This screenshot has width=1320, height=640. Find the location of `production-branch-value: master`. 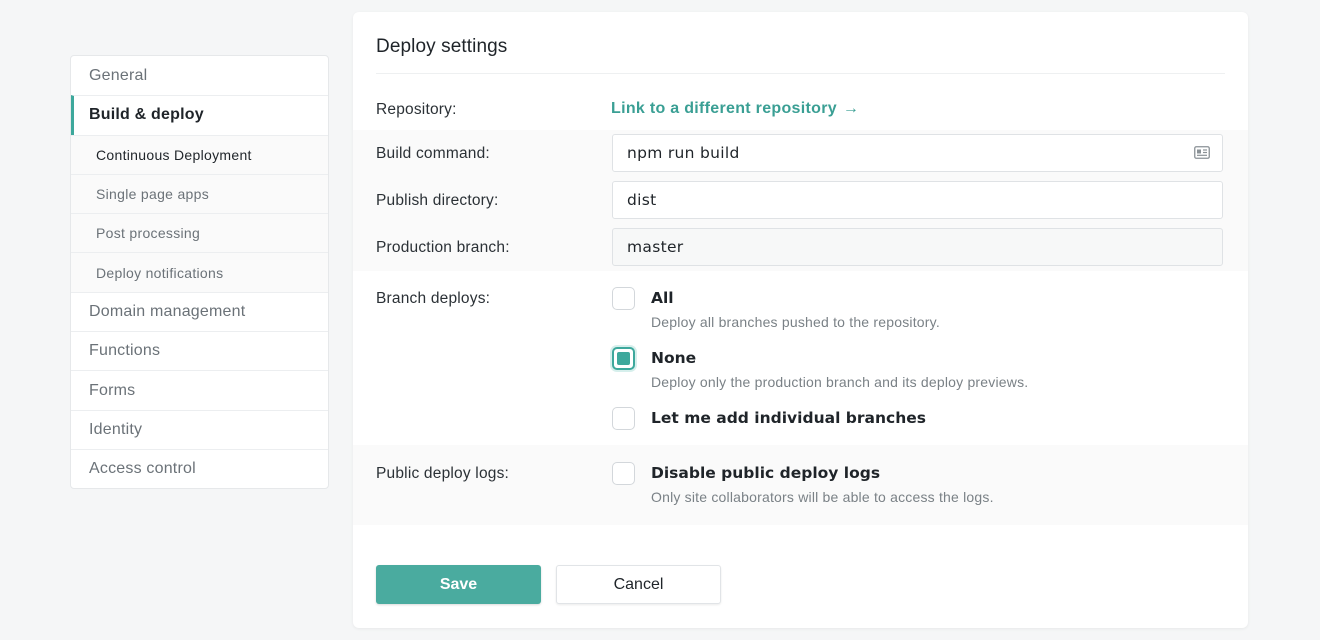

production-branch-value: master is located at coordinates (655, 247).